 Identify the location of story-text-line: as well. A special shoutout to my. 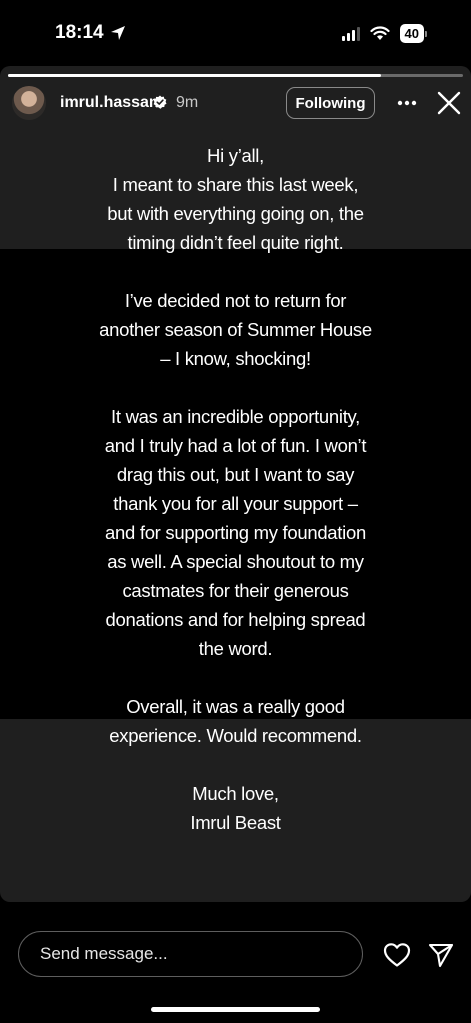
(235, 561).